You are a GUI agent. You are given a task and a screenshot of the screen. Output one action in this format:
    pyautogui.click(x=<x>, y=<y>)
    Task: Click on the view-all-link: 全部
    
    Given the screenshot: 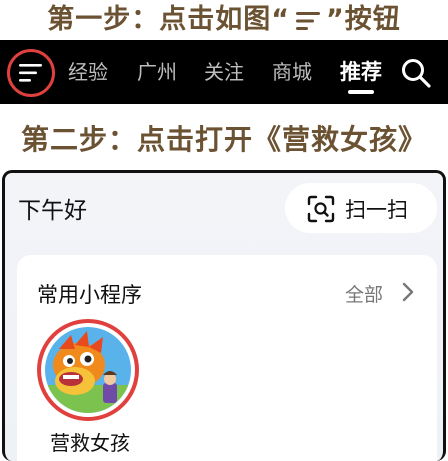 What is the action you would take?
    pyautogui.click(x=364, y=293)
    